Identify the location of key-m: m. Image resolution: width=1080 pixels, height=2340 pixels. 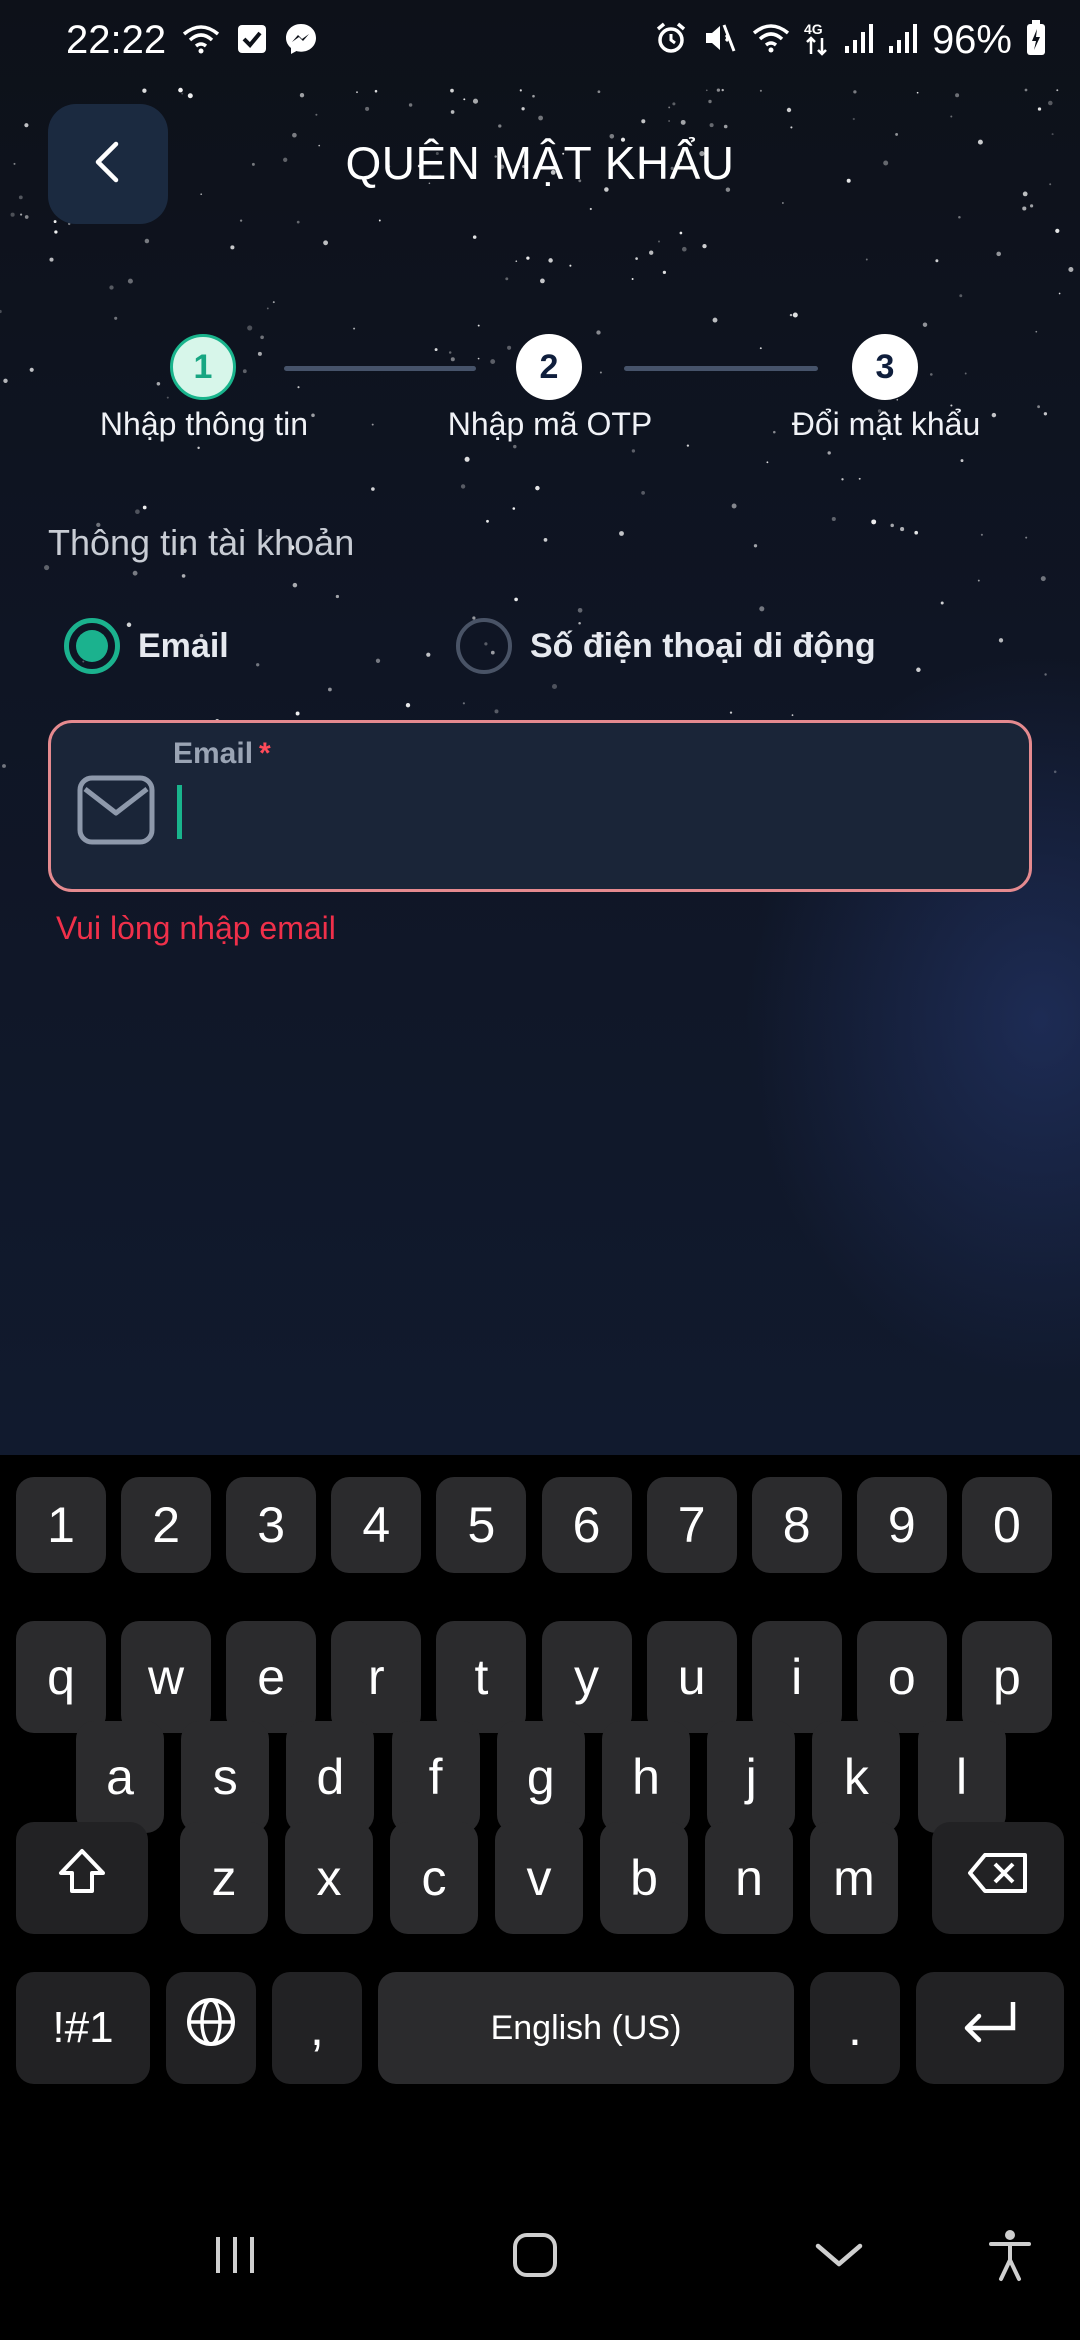
(854, 1878).